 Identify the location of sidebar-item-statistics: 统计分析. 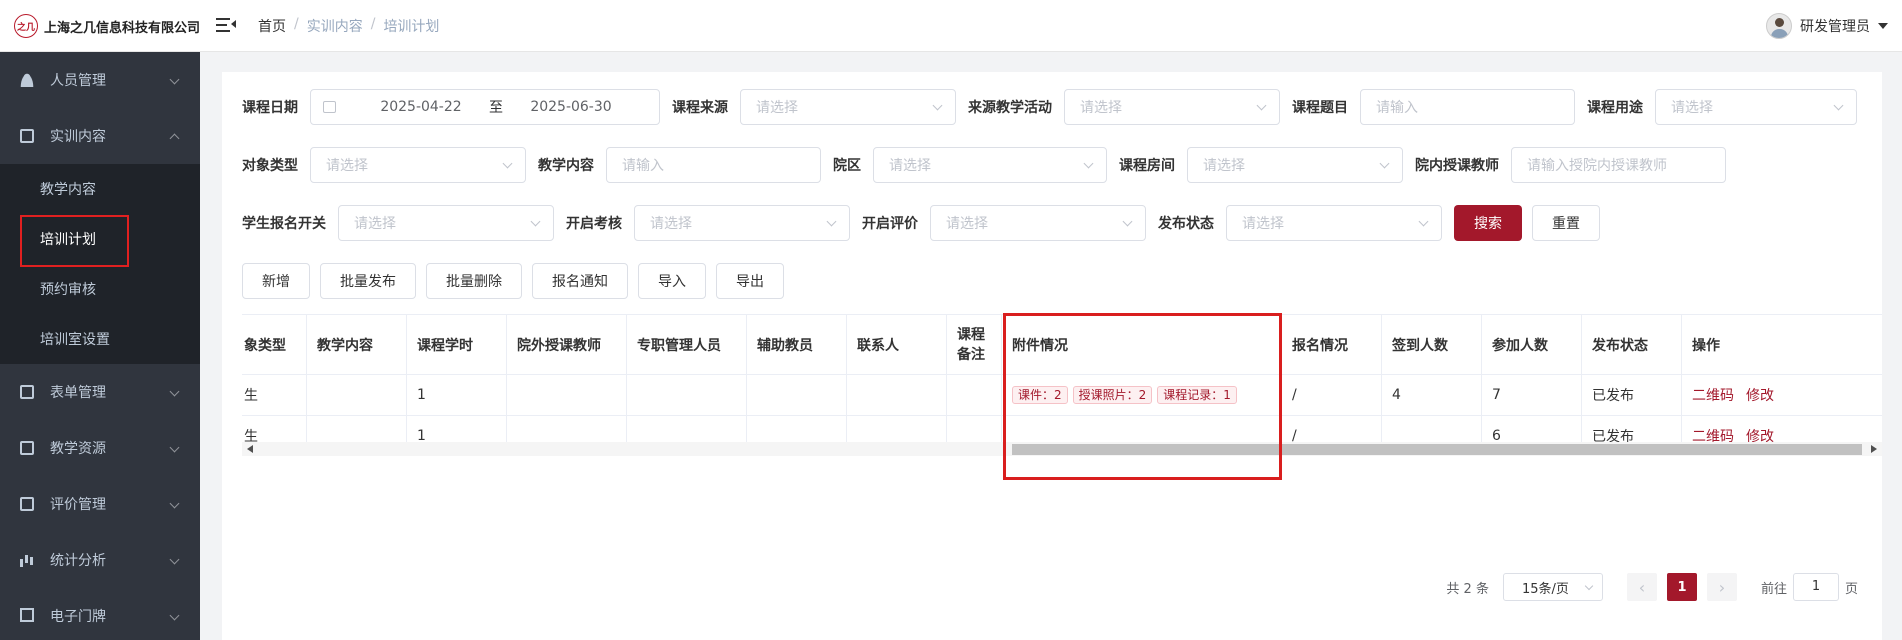
(100, 560).